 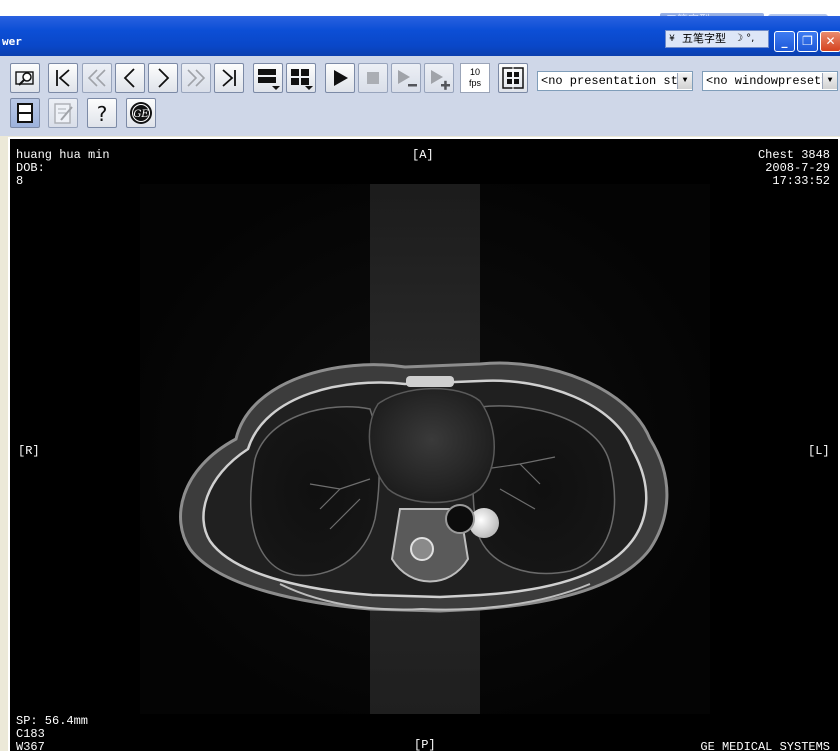 What do you see at coordinates (20, 181) in the screenshot?
I see `image-number: 8` at bounding box center [20, 181].